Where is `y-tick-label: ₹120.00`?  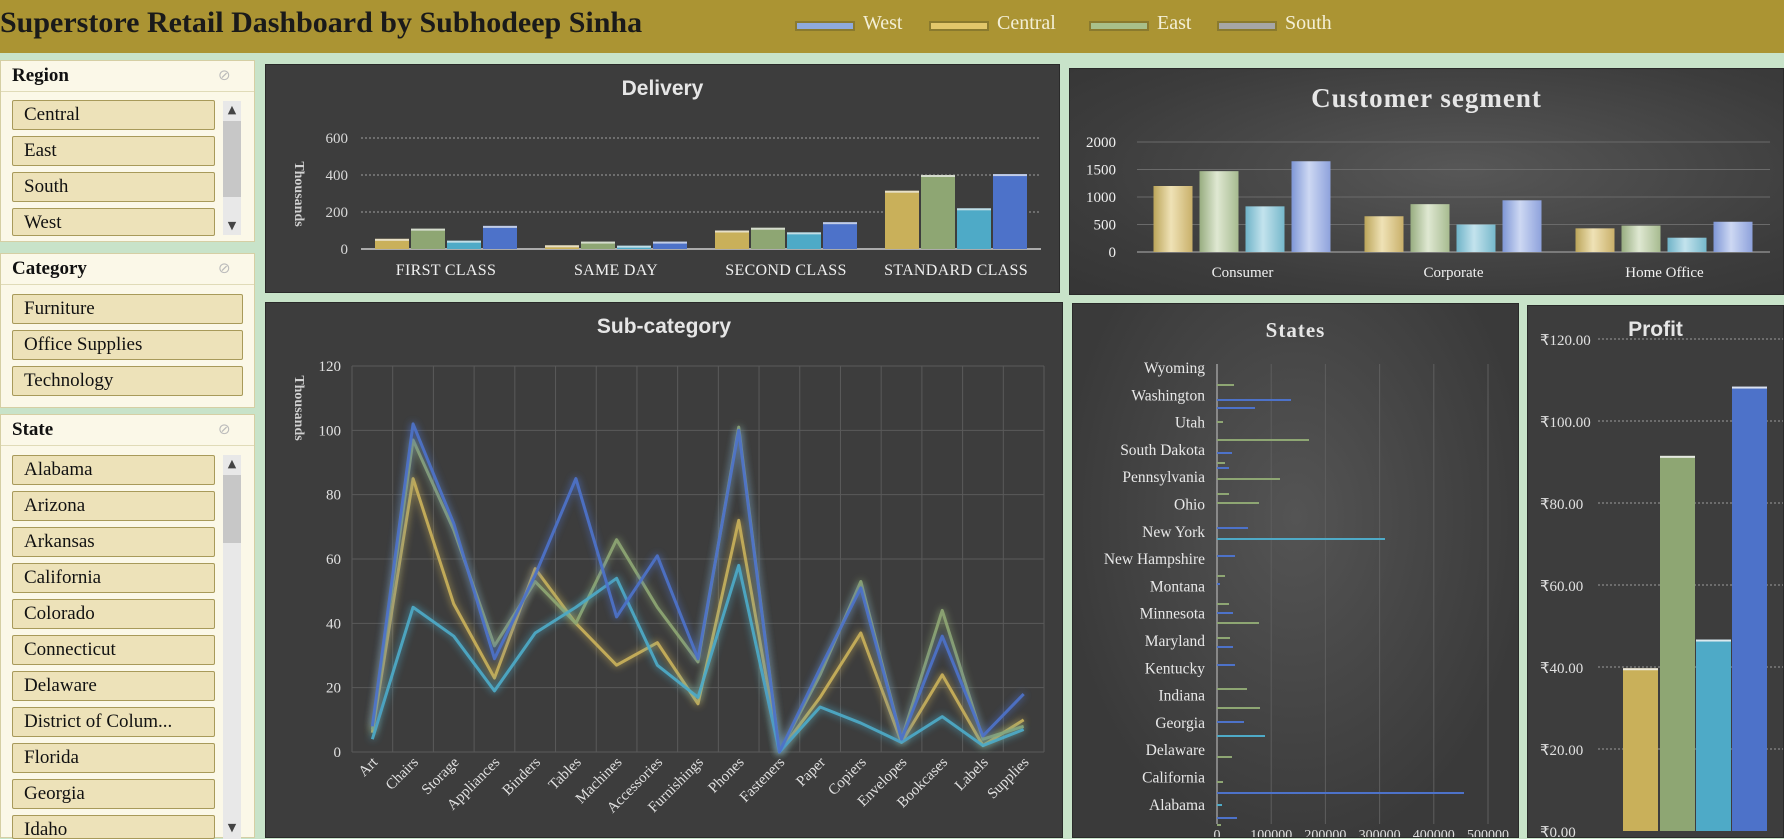
y-tick-label: ₹120.00 is located at coordinates (1565, 341).